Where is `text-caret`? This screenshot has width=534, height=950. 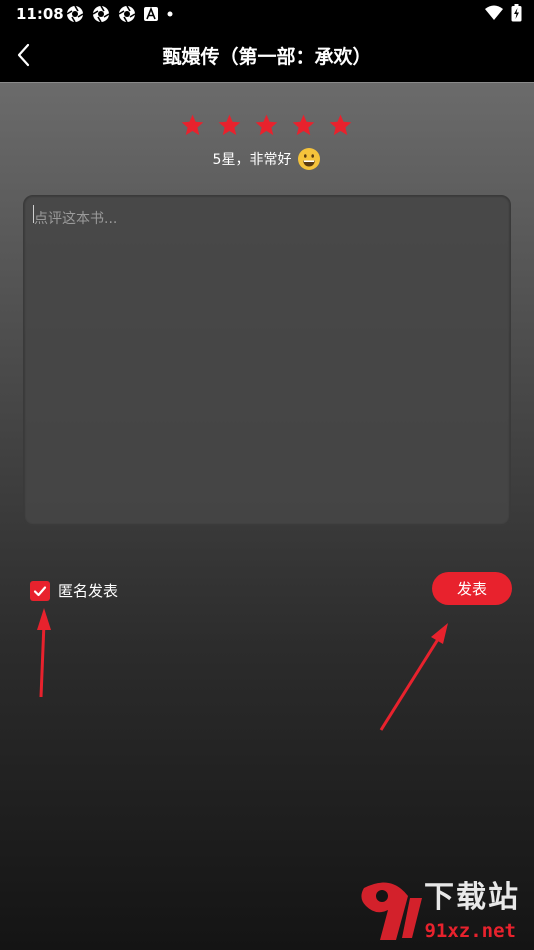
text-caret is located at coordinates (33, 214).